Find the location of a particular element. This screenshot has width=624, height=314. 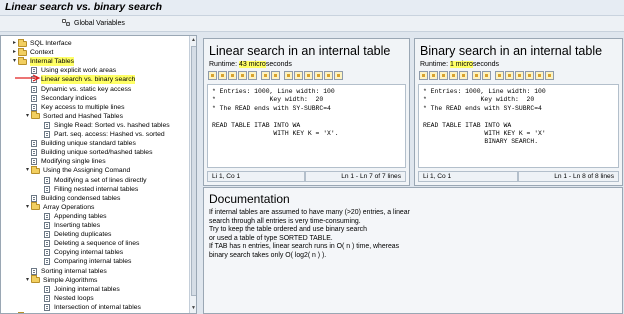

tree-item: Modifying single lines is located at coordinates (95, 161).